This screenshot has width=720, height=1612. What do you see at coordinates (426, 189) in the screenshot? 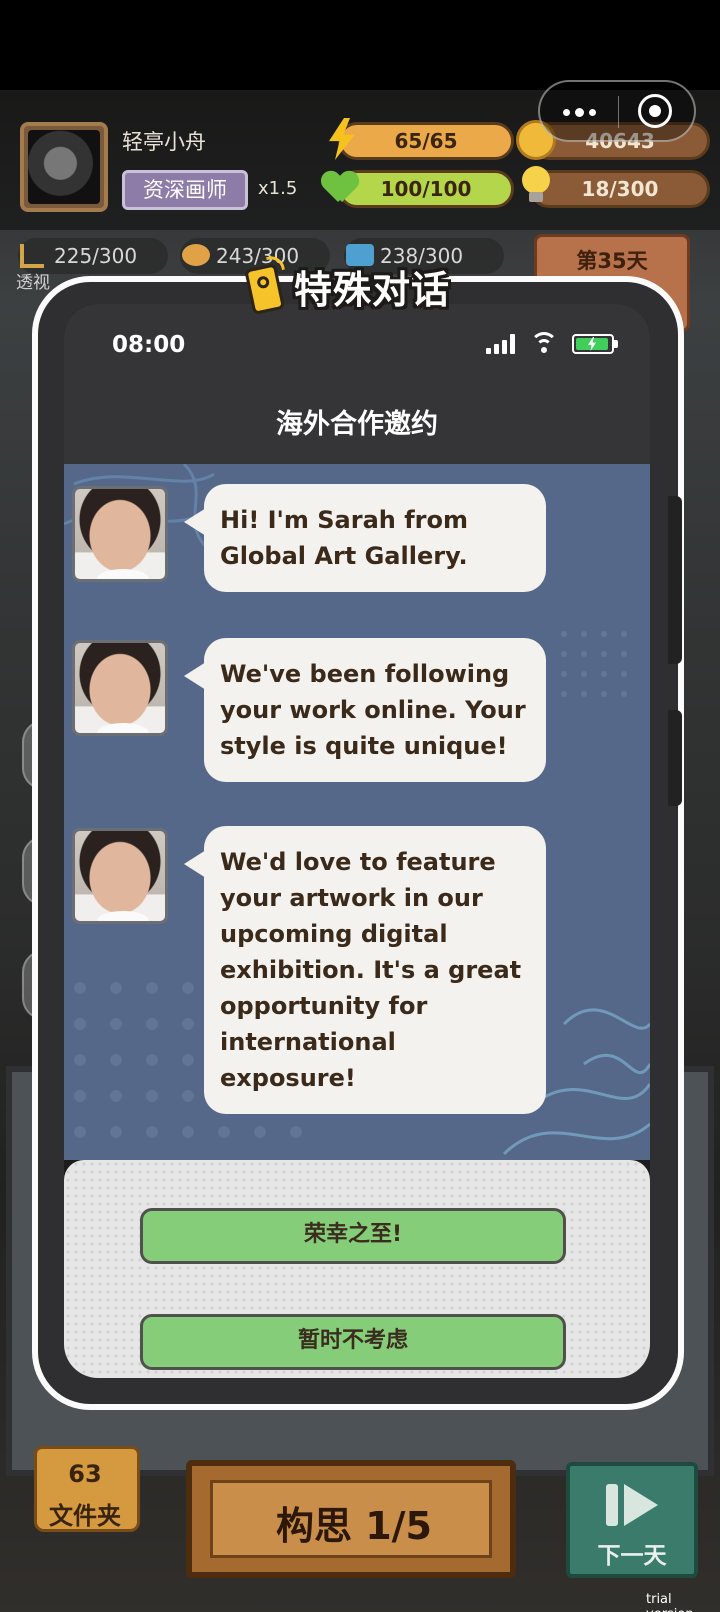
I see `health-bar: 100/100` at bounding box center [426, 189].